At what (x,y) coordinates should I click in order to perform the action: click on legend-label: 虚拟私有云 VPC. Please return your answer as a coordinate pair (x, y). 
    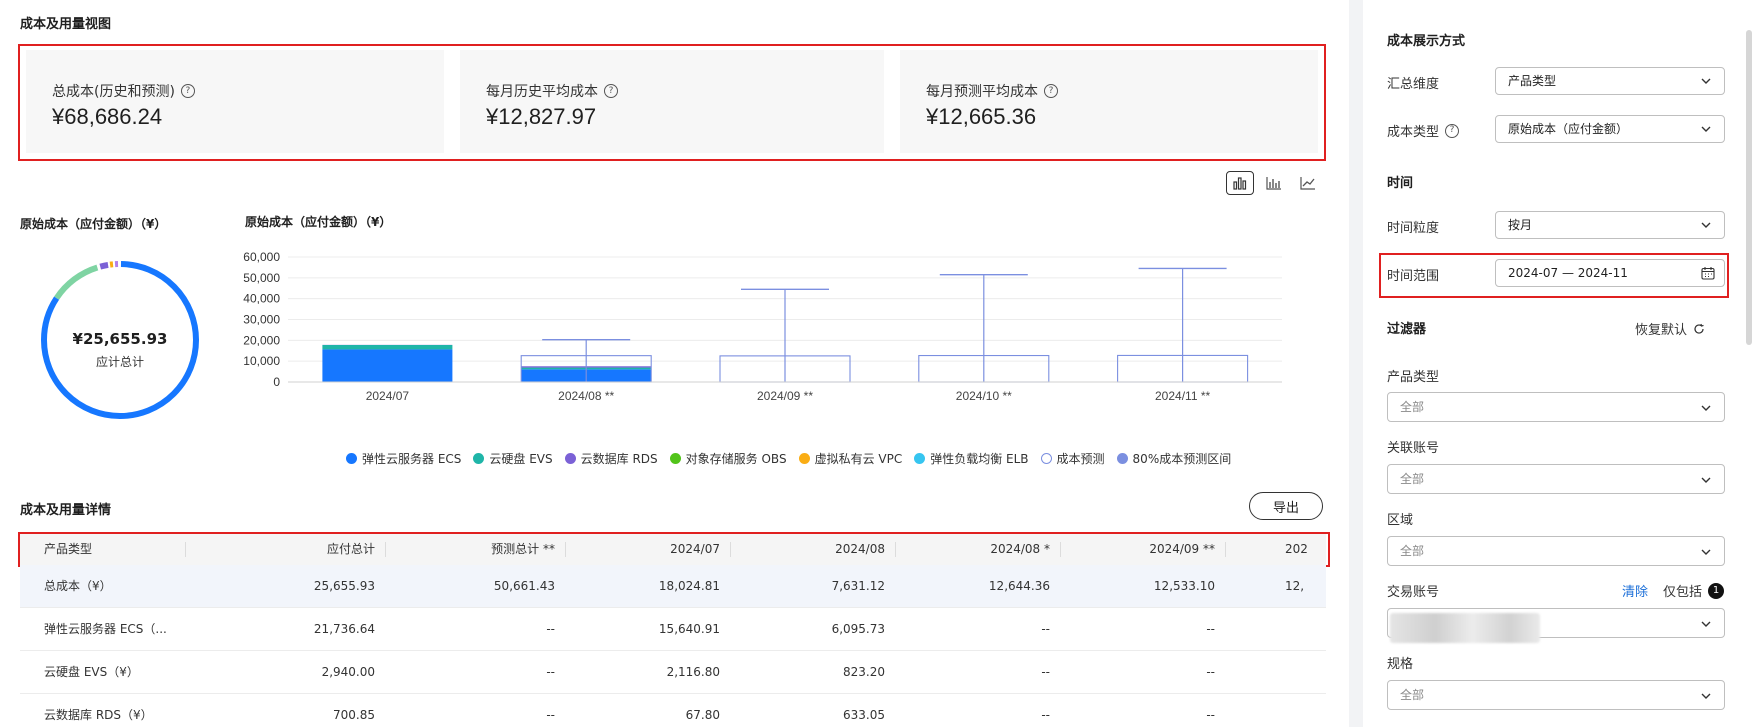
    Looking at the image, I should click on (858, 459).